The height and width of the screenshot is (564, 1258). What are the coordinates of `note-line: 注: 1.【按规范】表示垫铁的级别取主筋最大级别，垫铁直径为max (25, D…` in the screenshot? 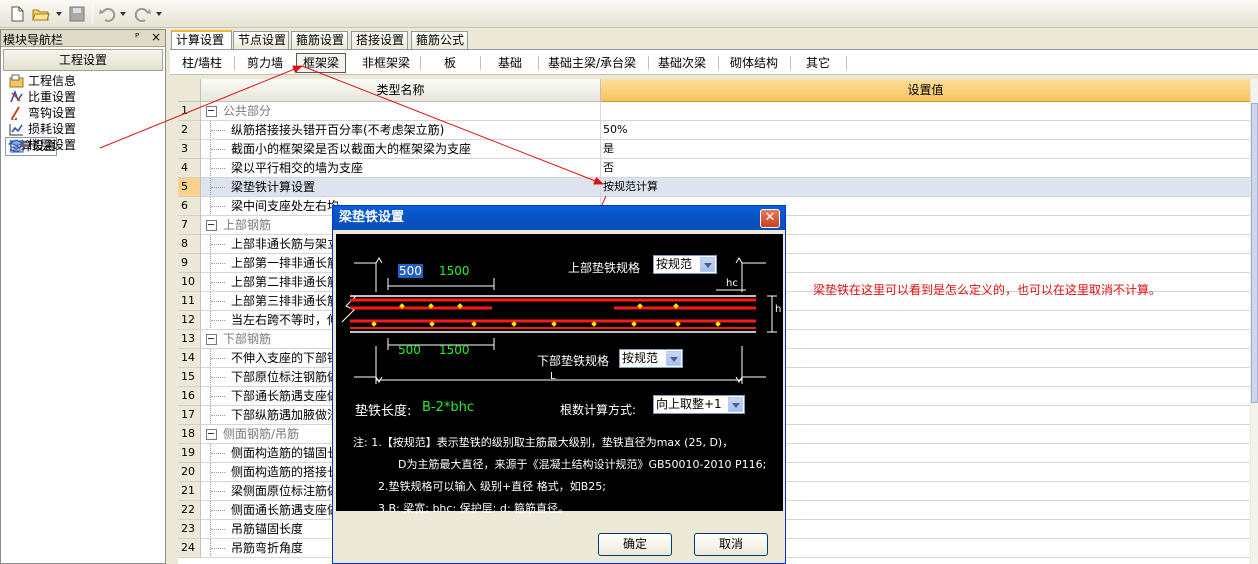 It's located at (543, 442).